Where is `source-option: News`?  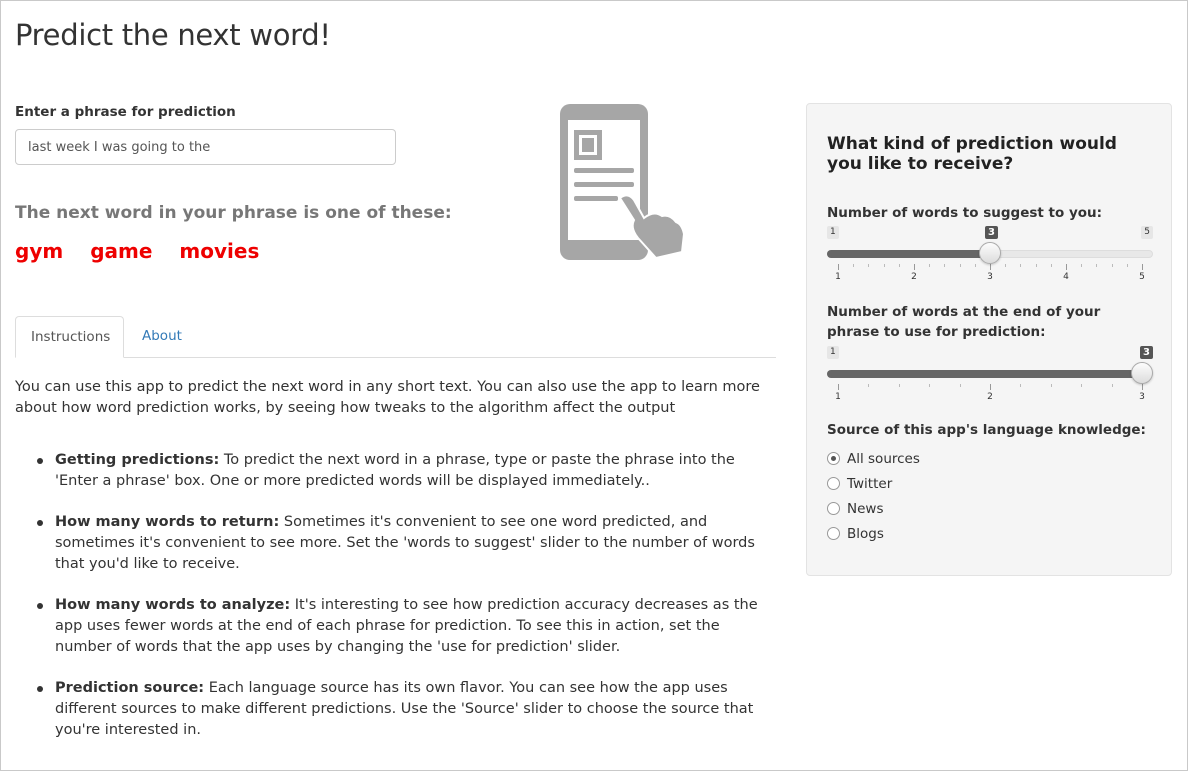
source-option: News is located at coordinates (873, 508).